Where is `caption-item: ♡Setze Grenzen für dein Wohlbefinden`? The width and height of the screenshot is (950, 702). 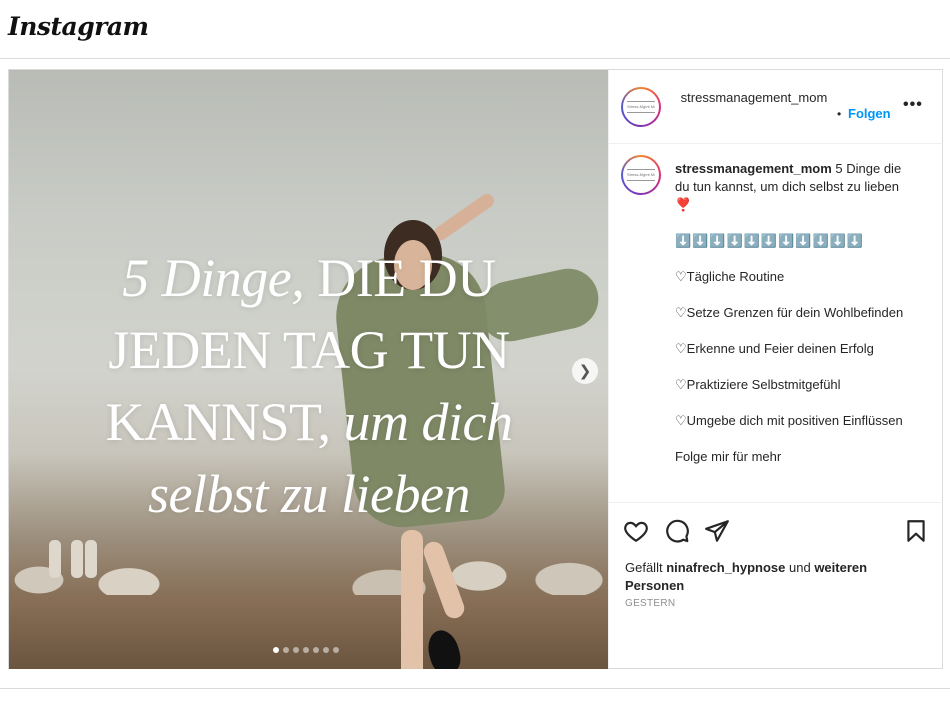
caption-item: ♡Setze Grenzen für dein Wohlbefinden is located at coordinates (789, 312).